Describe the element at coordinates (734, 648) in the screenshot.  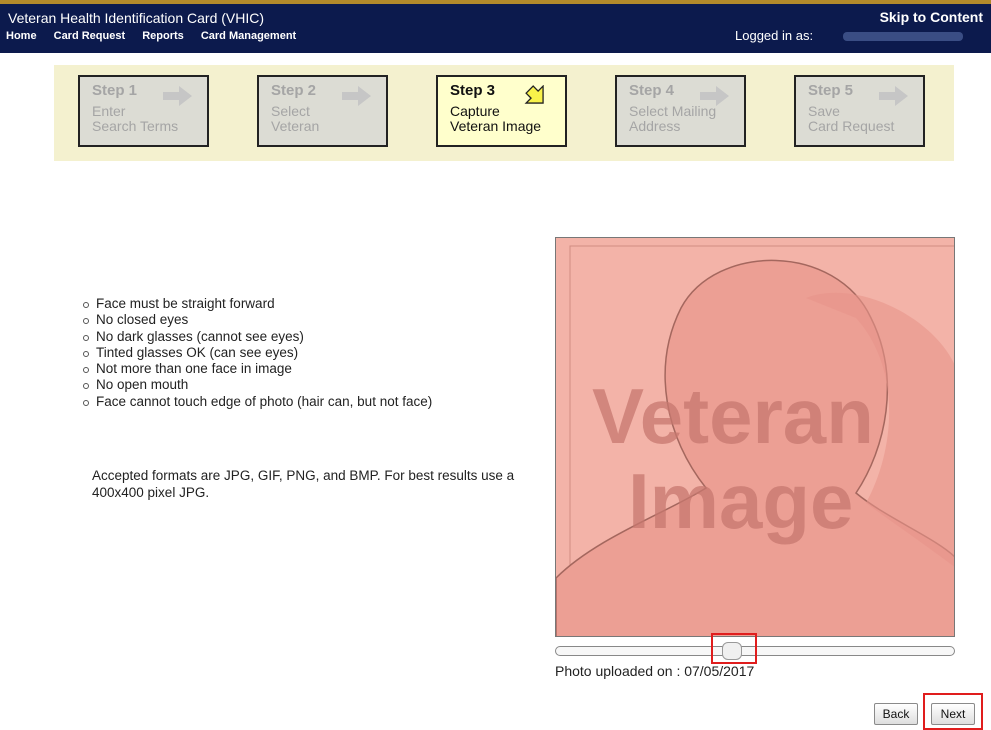
I see `slider-highlight-box` at that location.